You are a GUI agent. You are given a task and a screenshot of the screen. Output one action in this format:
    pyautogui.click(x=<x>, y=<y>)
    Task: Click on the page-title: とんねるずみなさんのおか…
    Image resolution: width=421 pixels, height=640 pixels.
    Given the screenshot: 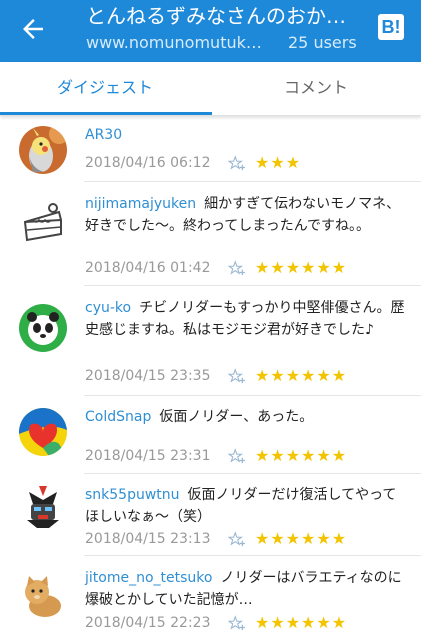 What is the action you would take?
    pyautogui.click(x=216, y=16)
    